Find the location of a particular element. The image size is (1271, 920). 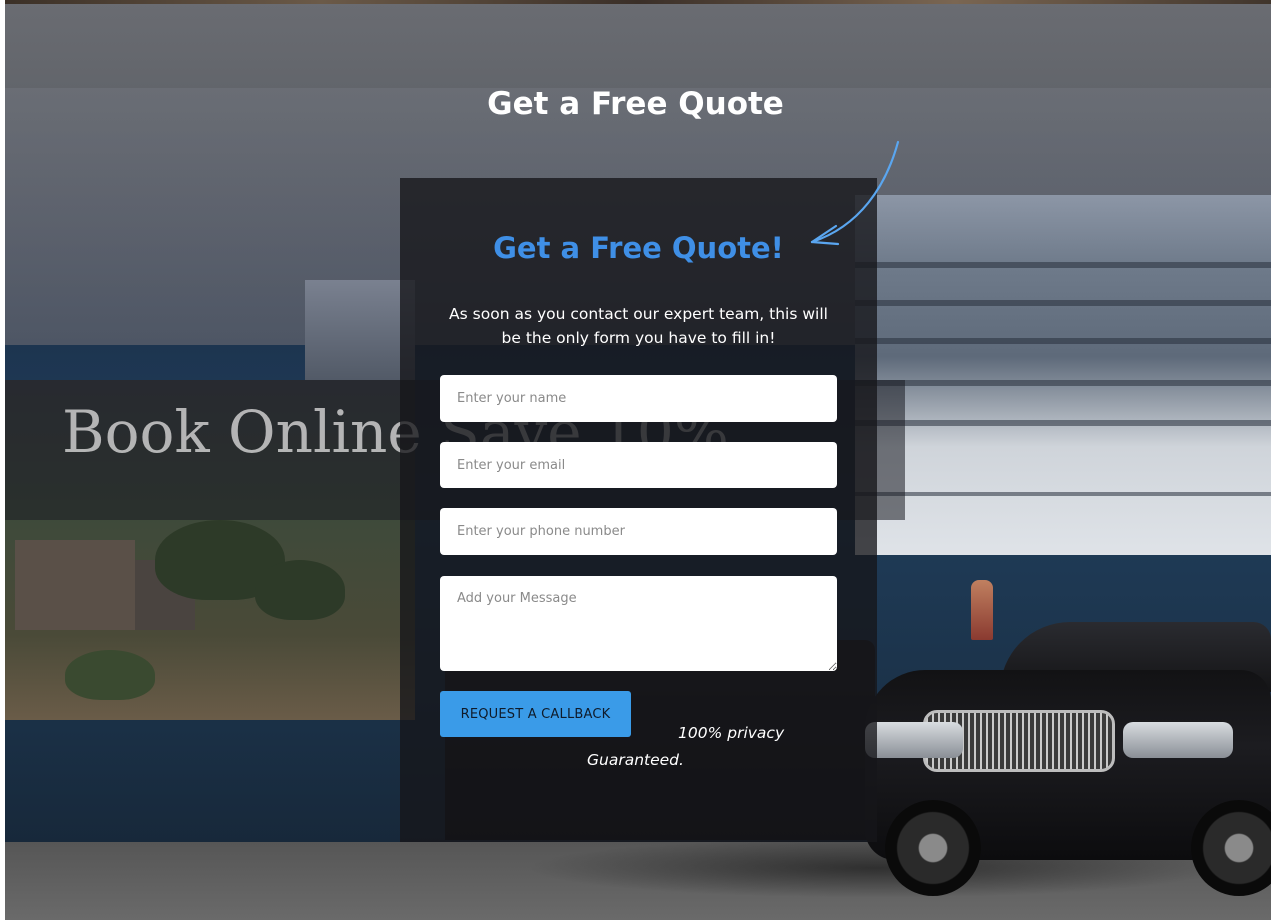

car-wheel is located at coordinates (933, 848).